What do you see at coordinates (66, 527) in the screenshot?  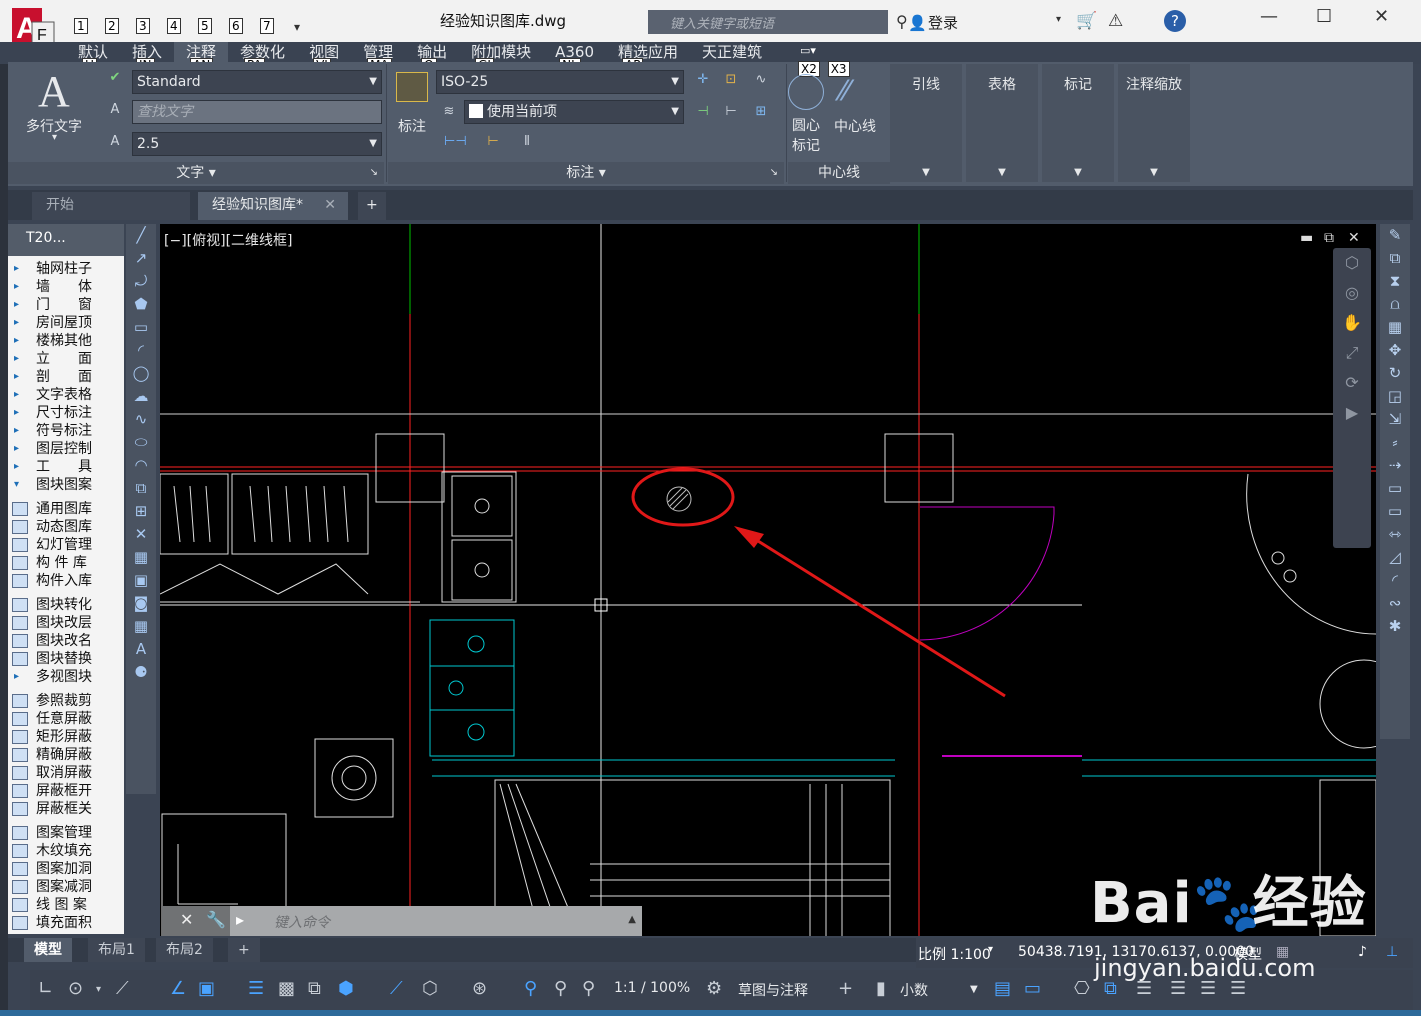 I see `t20-menu-item: 动态图库` at bounding box center [66, 527].